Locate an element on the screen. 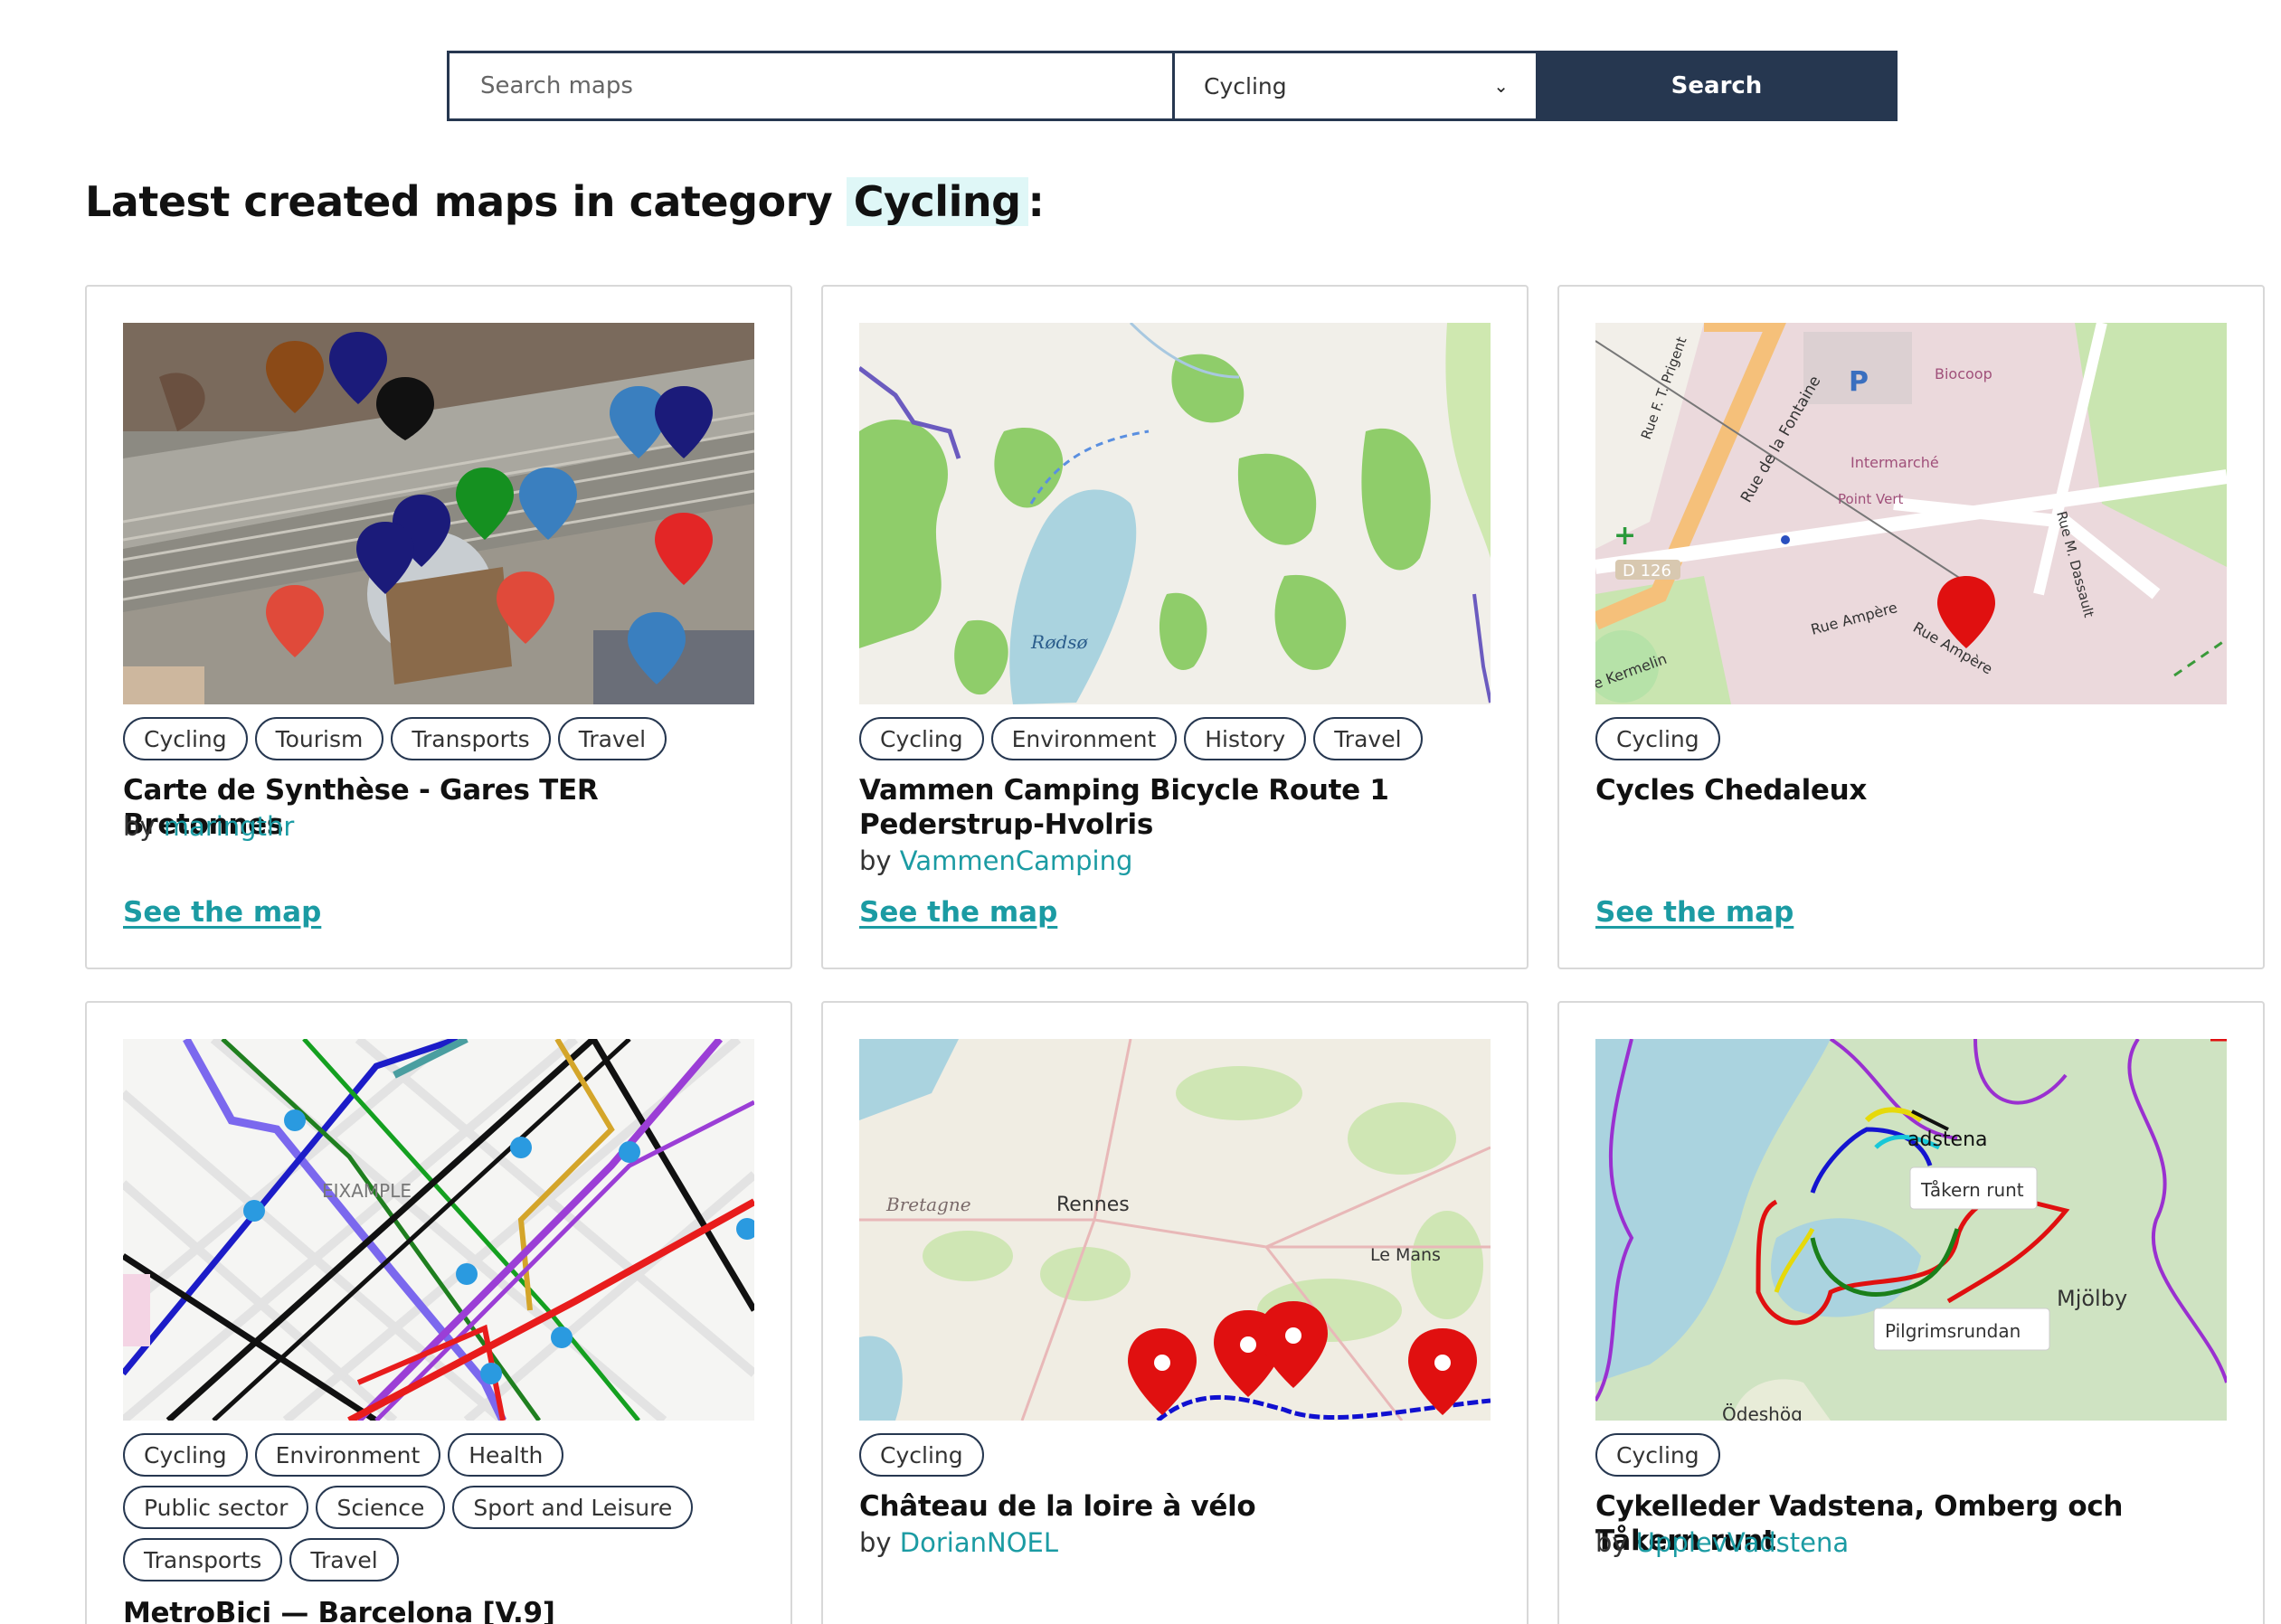 Image resolution: width=2281 pixels, height=1624 pixels. topo-map-image: Rødsø is located at coordinates (1175, 514).